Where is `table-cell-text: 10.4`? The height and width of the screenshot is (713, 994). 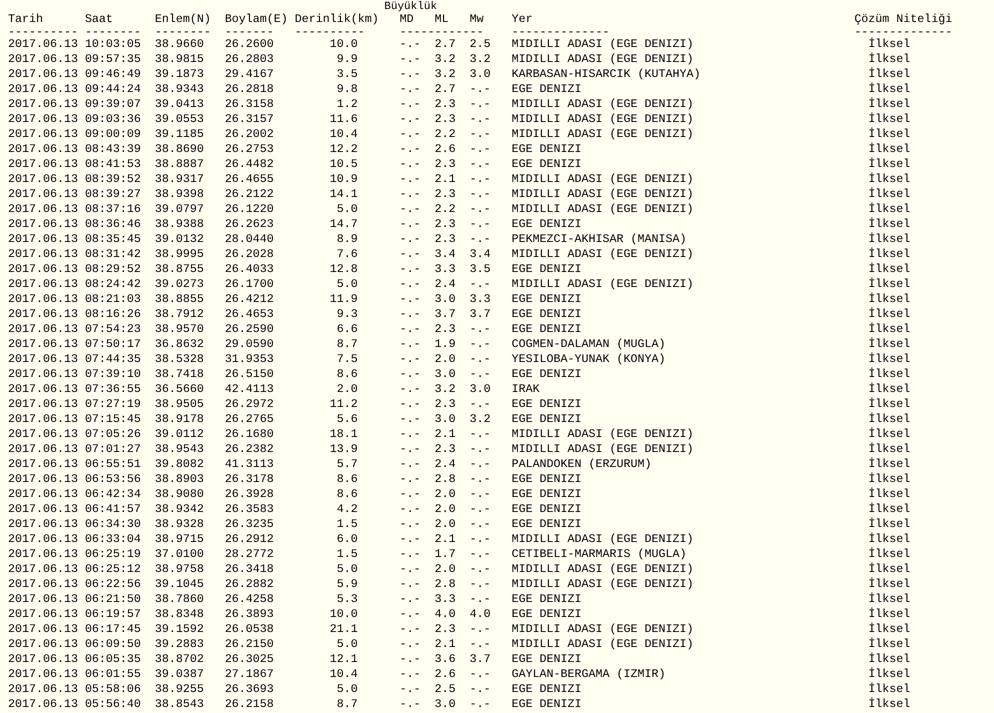
table-cell-text: 10.4 is located at coordinates (343, 134).